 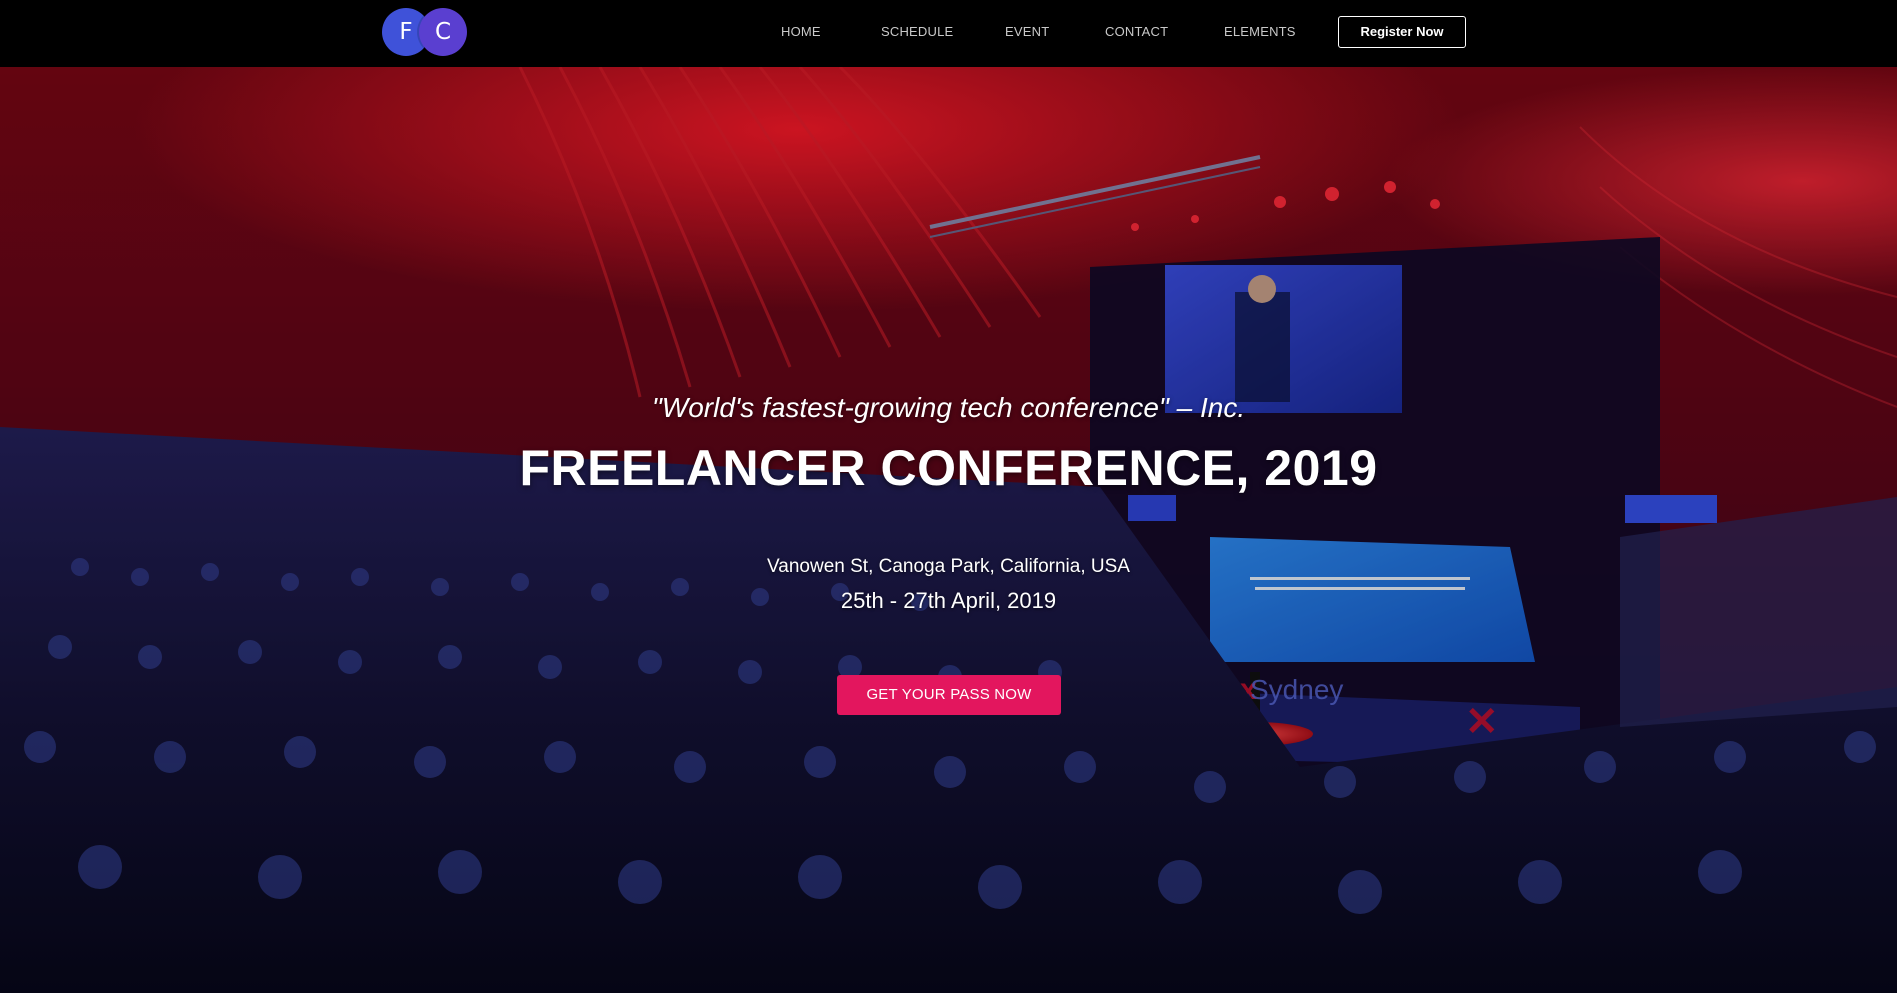 What do you see at coordinates (801, 31) in the screenshot?
I see `nav-home: HOME` at bounding box center [801, 31].